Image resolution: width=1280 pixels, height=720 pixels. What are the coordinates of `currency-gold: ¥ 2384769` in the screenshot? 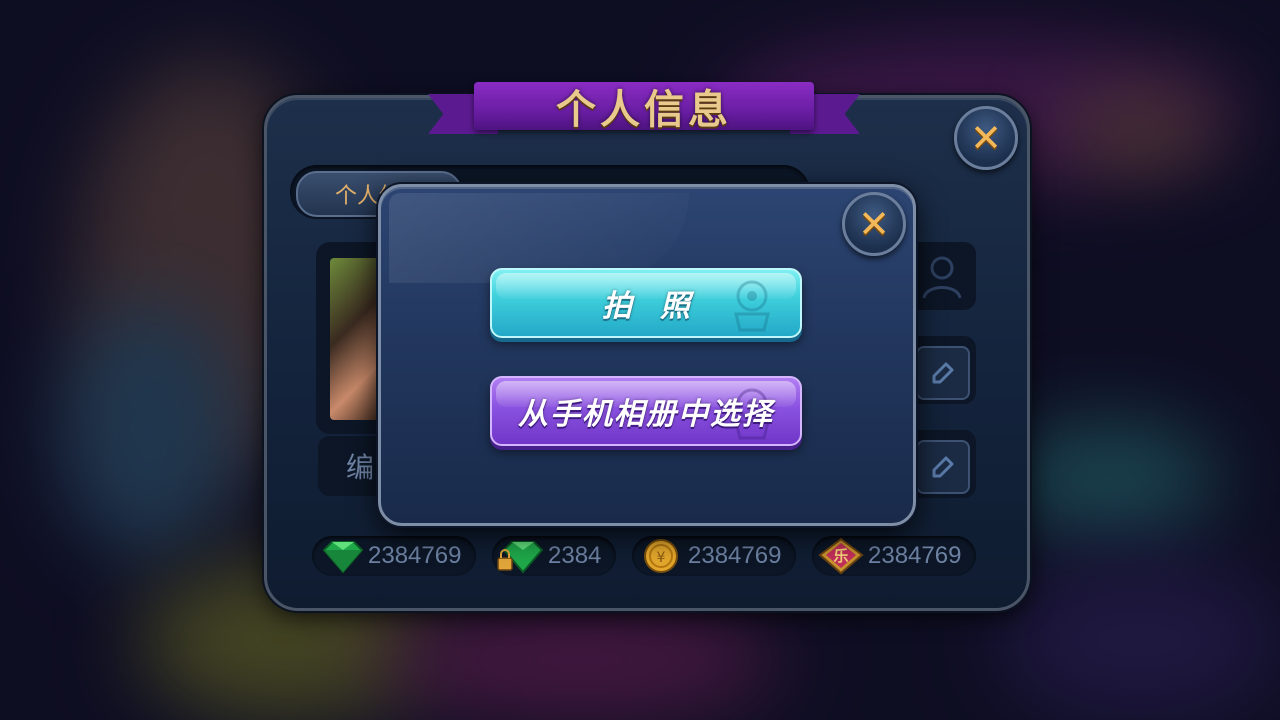 It's located at (714, 556).